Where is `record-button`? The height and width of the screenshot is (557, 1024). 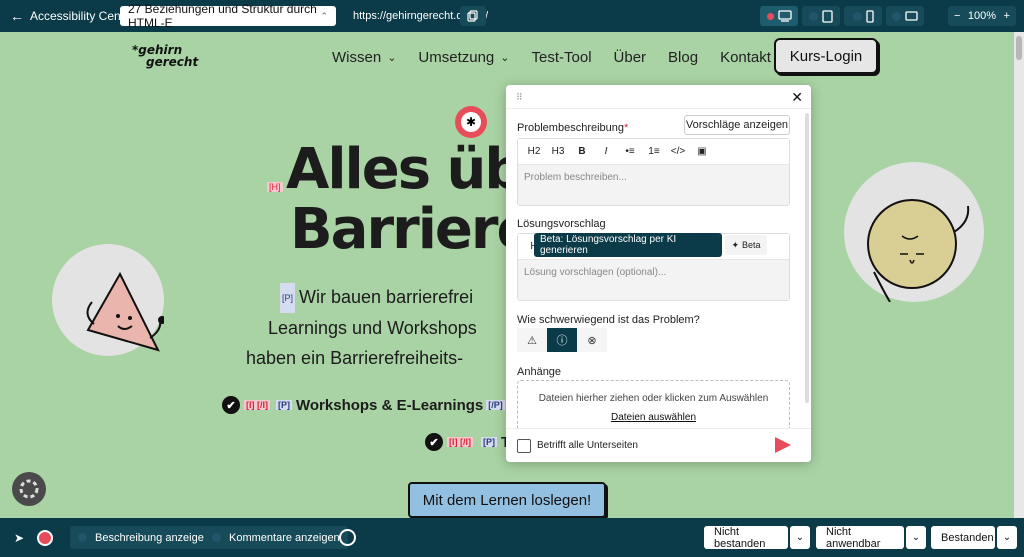 record-button is located at coordinates (45, 538).